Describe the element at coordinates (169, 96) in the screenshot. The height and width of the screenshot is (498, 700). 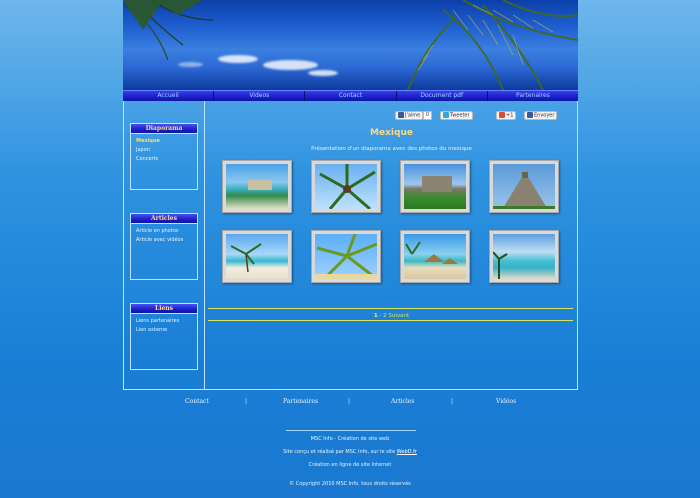
I see `nav-accueil: Accueil` at that location.